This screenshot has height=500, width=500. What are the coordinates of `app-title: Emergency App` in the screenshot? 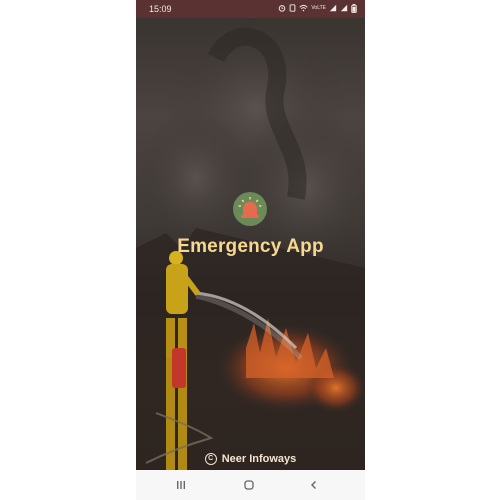 It's located at (250, 246).